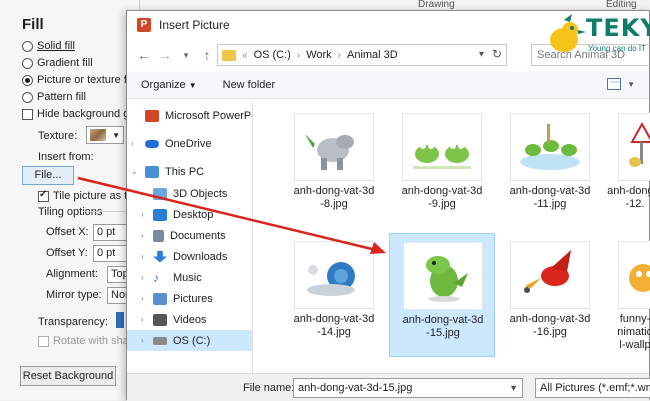 The width and height of the screenshot is (650, 401). What do you see at coordinates (634, 275) in the screenshot?
I see `cartoon-icon` at bounding box center [634, 275].